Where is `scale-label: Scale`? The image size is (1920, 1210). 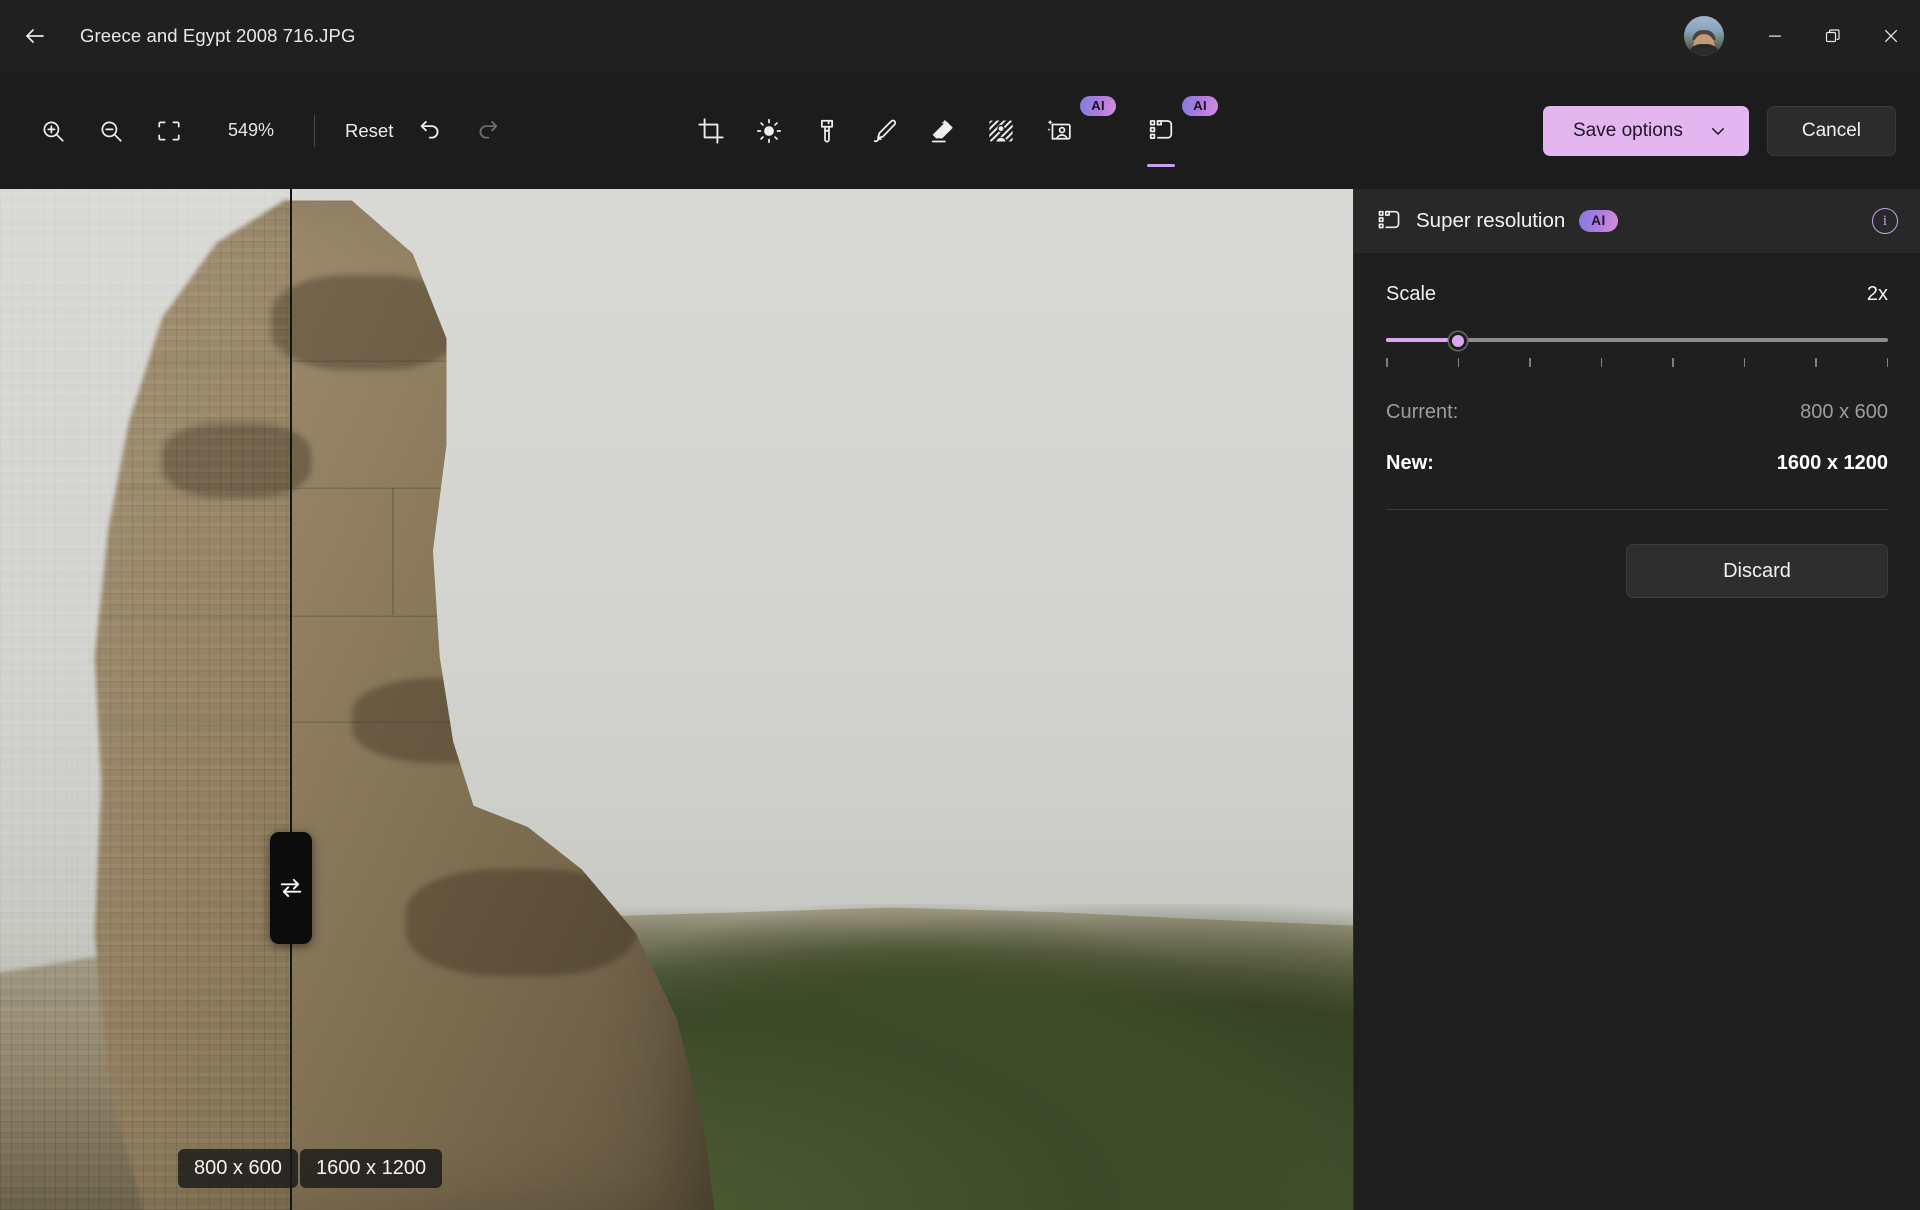
scale-label: Scale is located at coordinates (1411, 294).